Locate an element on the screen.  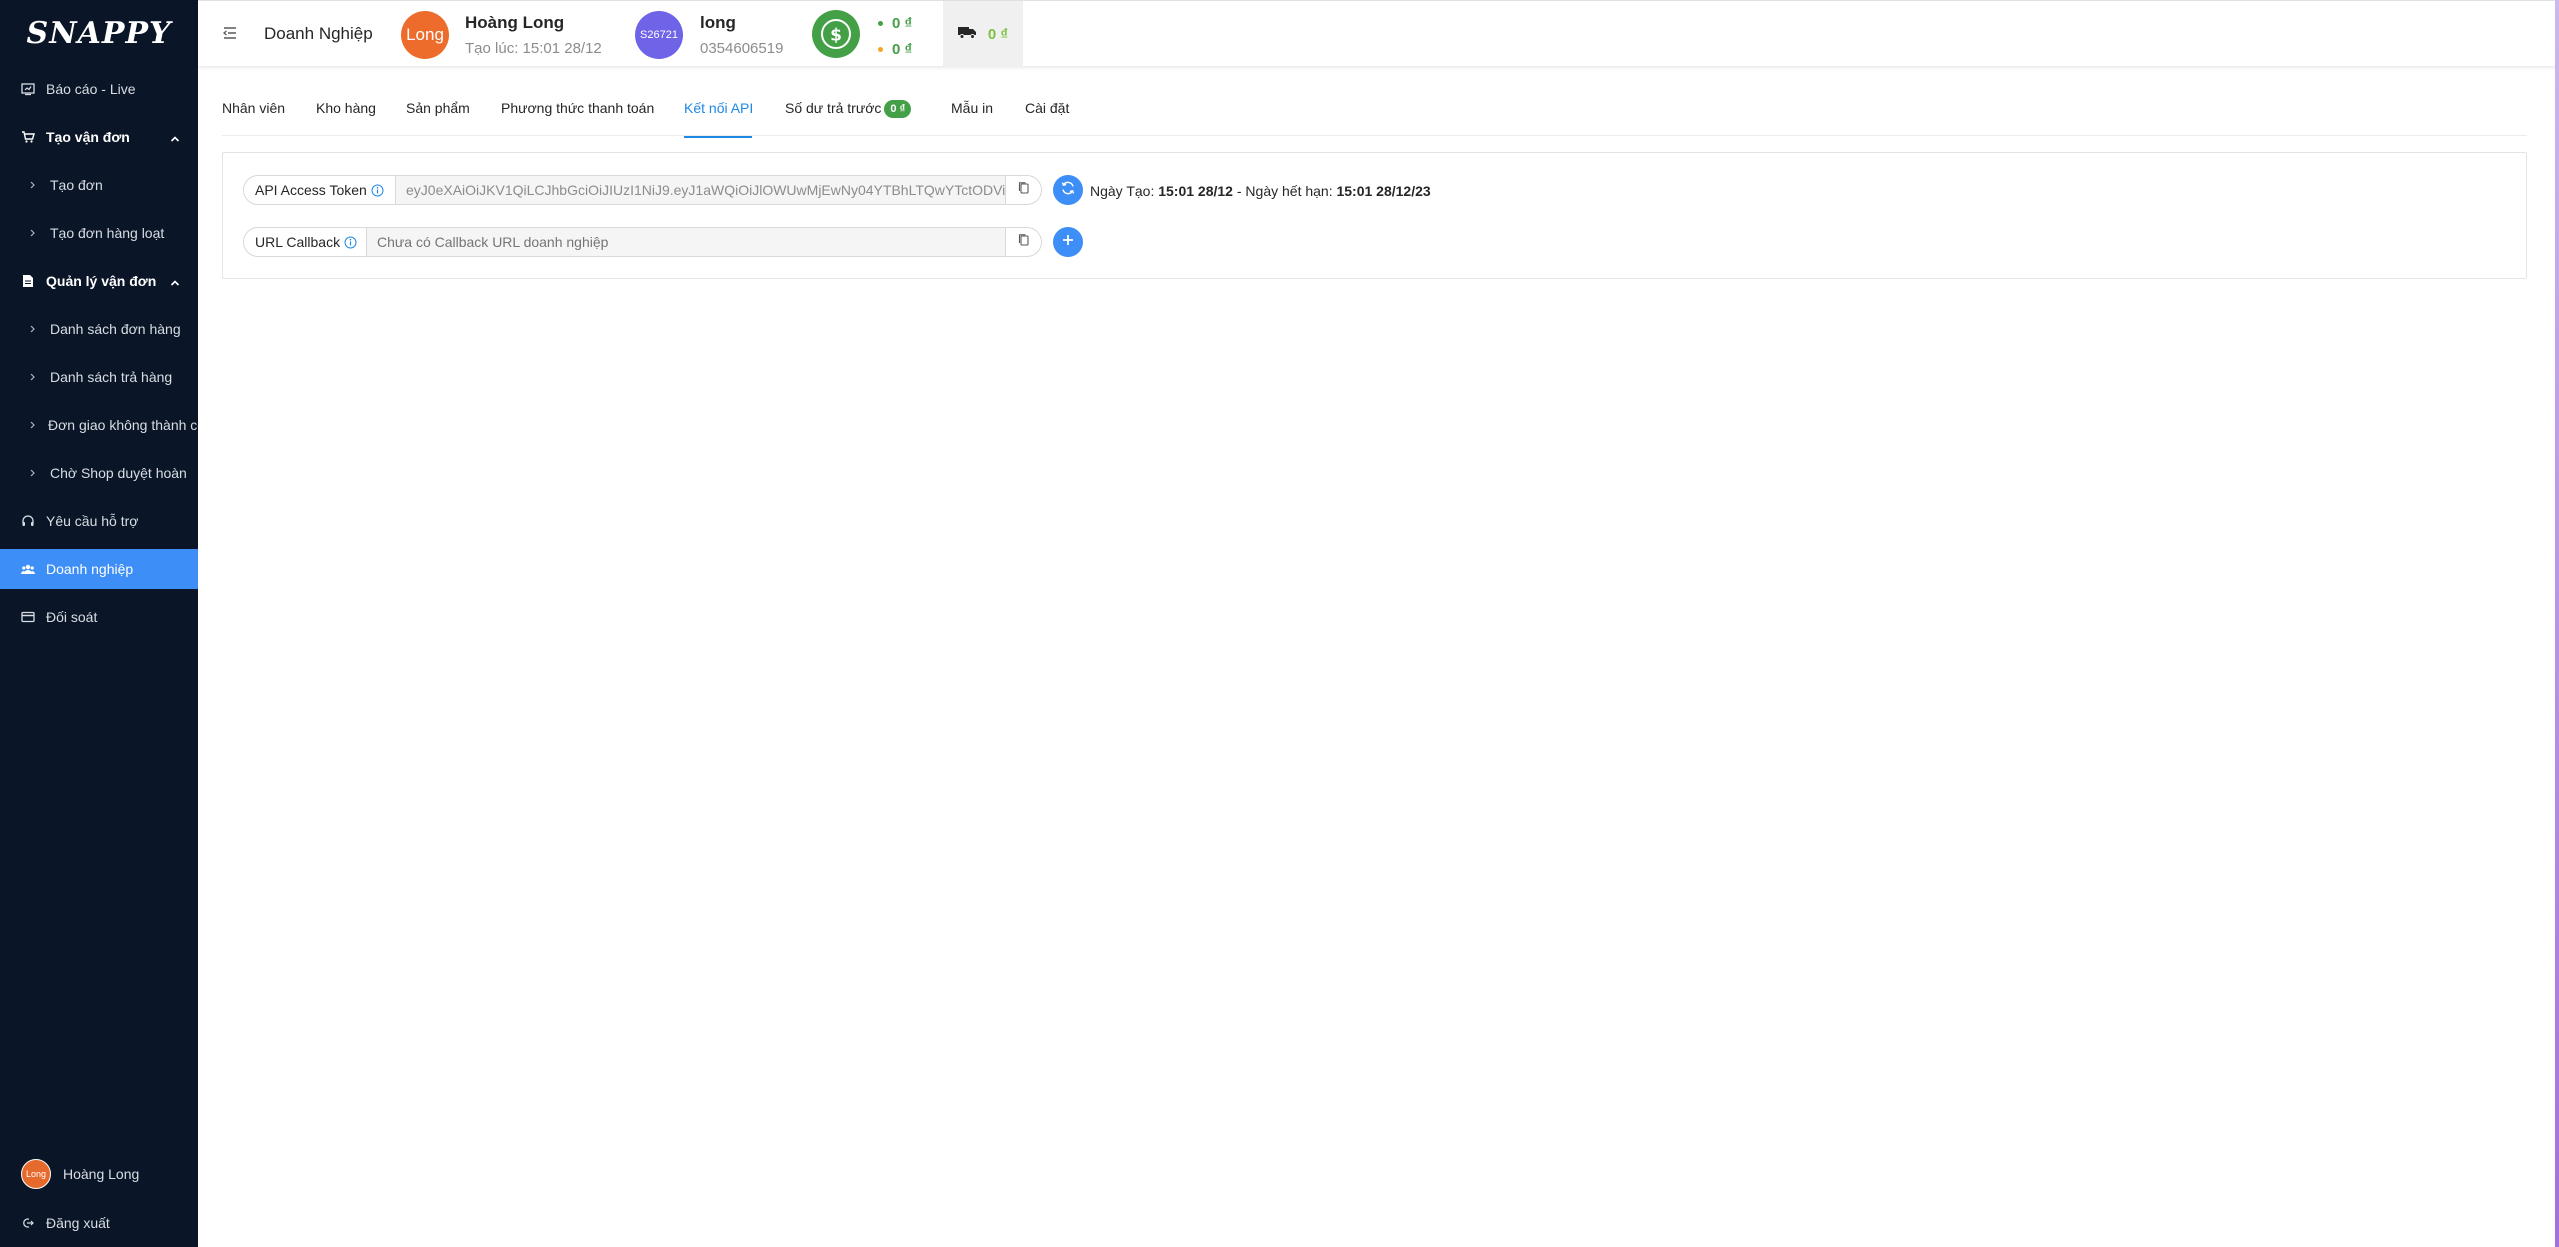
sidebar-item-label: Danh sách trả hàng is located at coordinates (111, 377).